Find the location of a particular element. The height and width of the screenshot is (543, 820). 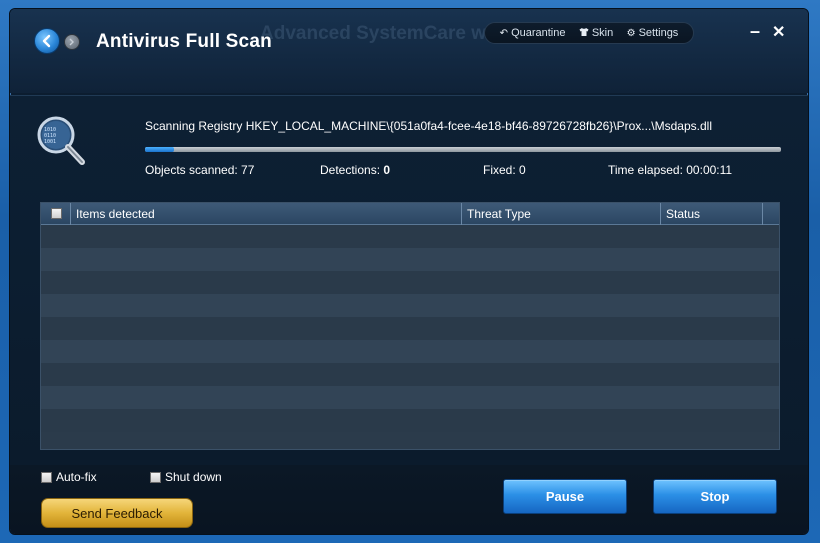

shutdown-label: Shut down is located at coordinates (193, 477).